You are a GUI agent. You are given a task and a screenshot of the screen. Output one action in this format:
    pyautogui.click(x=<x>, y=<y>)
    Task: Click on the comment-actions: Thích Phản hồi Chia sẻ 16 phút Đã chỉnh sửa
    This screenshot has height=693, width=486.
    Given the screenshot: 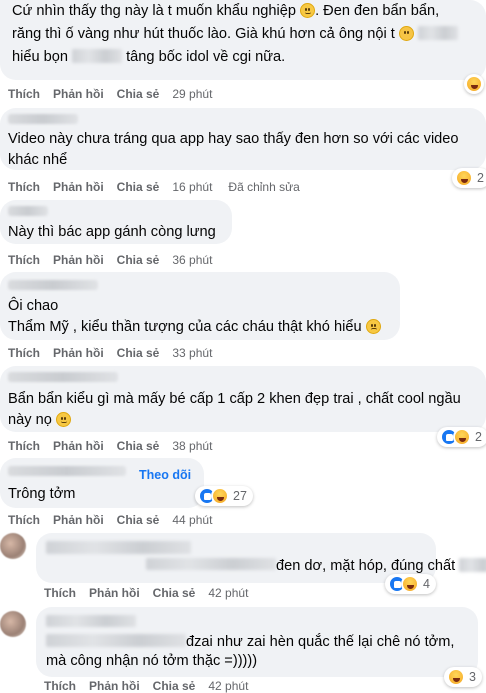 What is the action you would take?
    pyautogui.click(x=154, y=187)
    